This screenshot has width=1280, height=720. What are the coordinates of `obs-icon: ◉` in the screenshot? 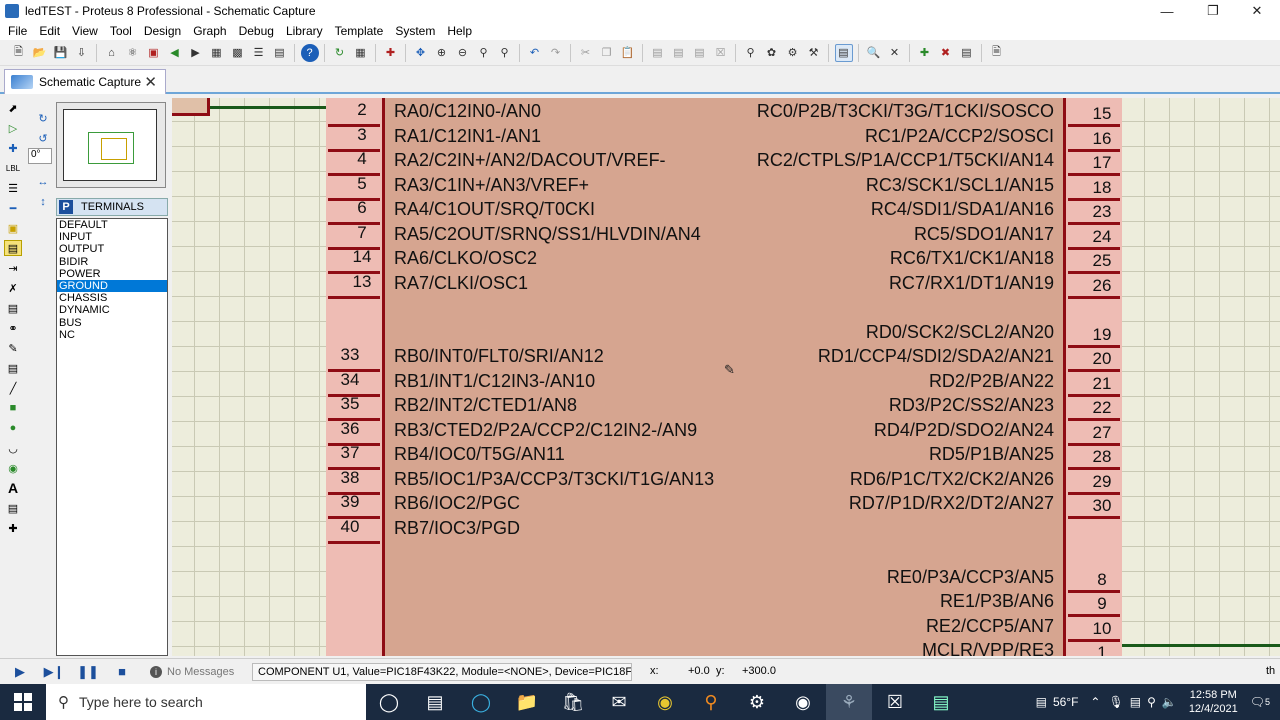 It's located at (803, 702).